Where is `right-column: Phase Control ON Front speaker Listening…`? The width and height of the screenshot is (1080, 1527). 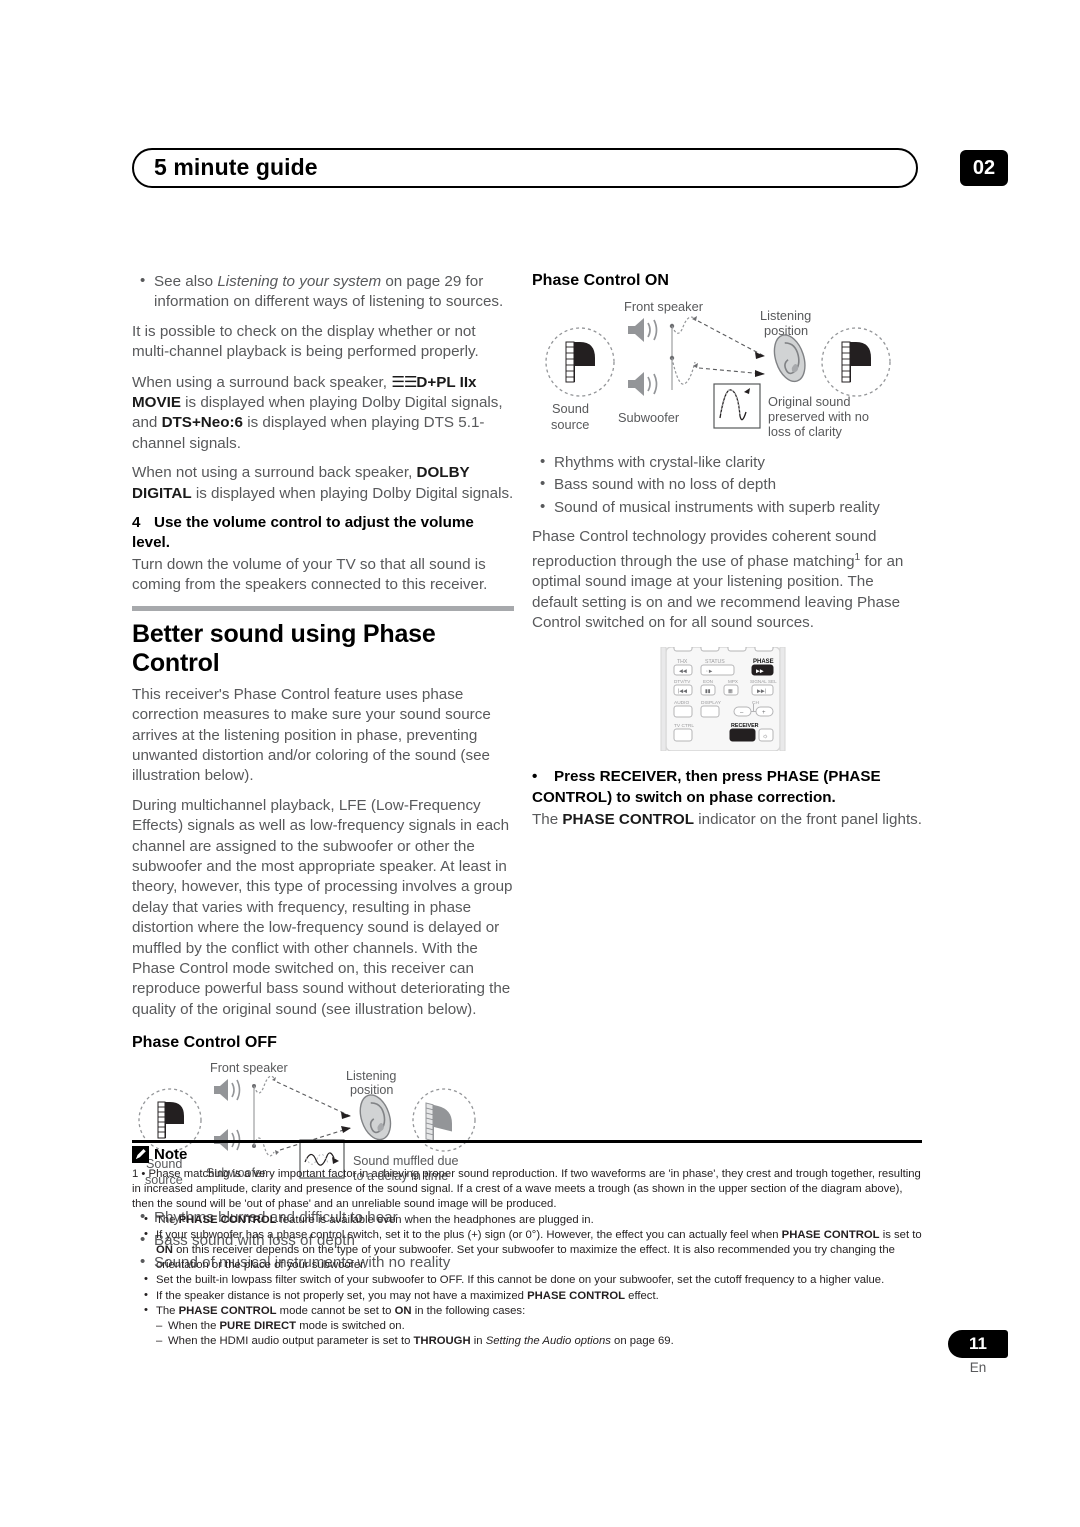
right-column: Phase Control ON Front speaker Listening… is located at coordinates (727, 556).